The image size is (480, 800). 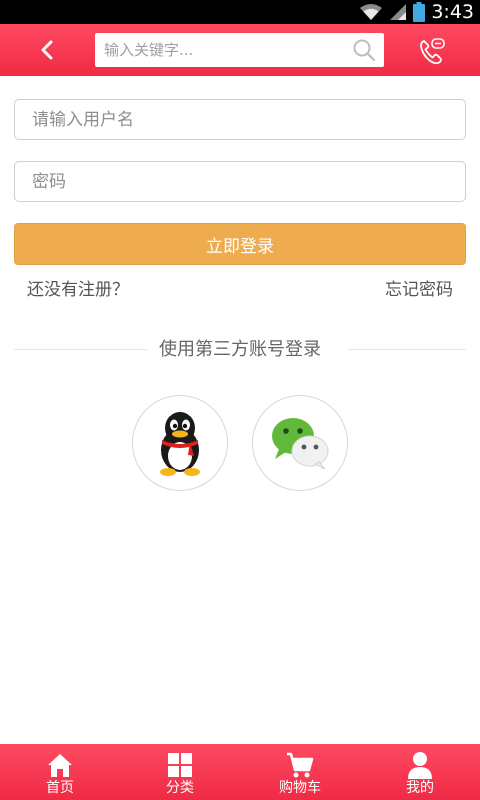 I want to click on wechat-login-button, so click(x=300, y=443).